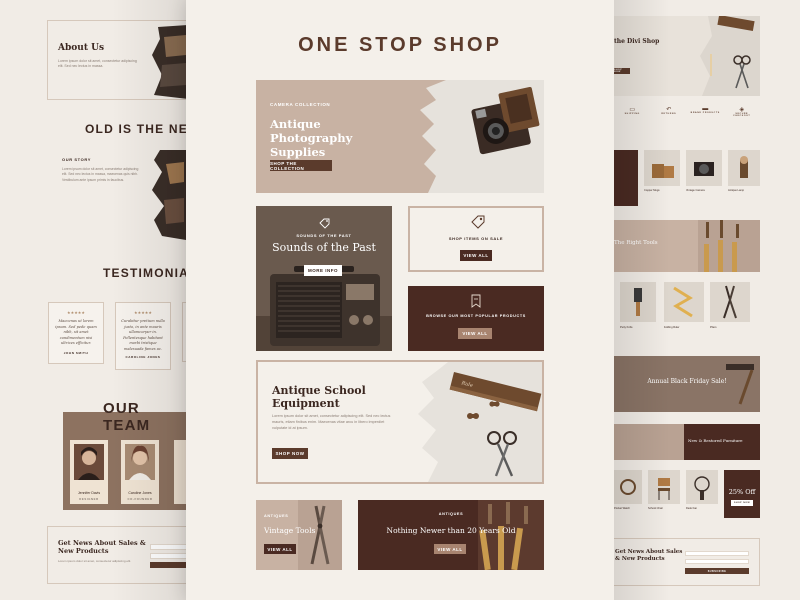  Describe the element at coordinates (290, 530) in the screenshot. I see `tools-title: Vintage Tools` at that location.